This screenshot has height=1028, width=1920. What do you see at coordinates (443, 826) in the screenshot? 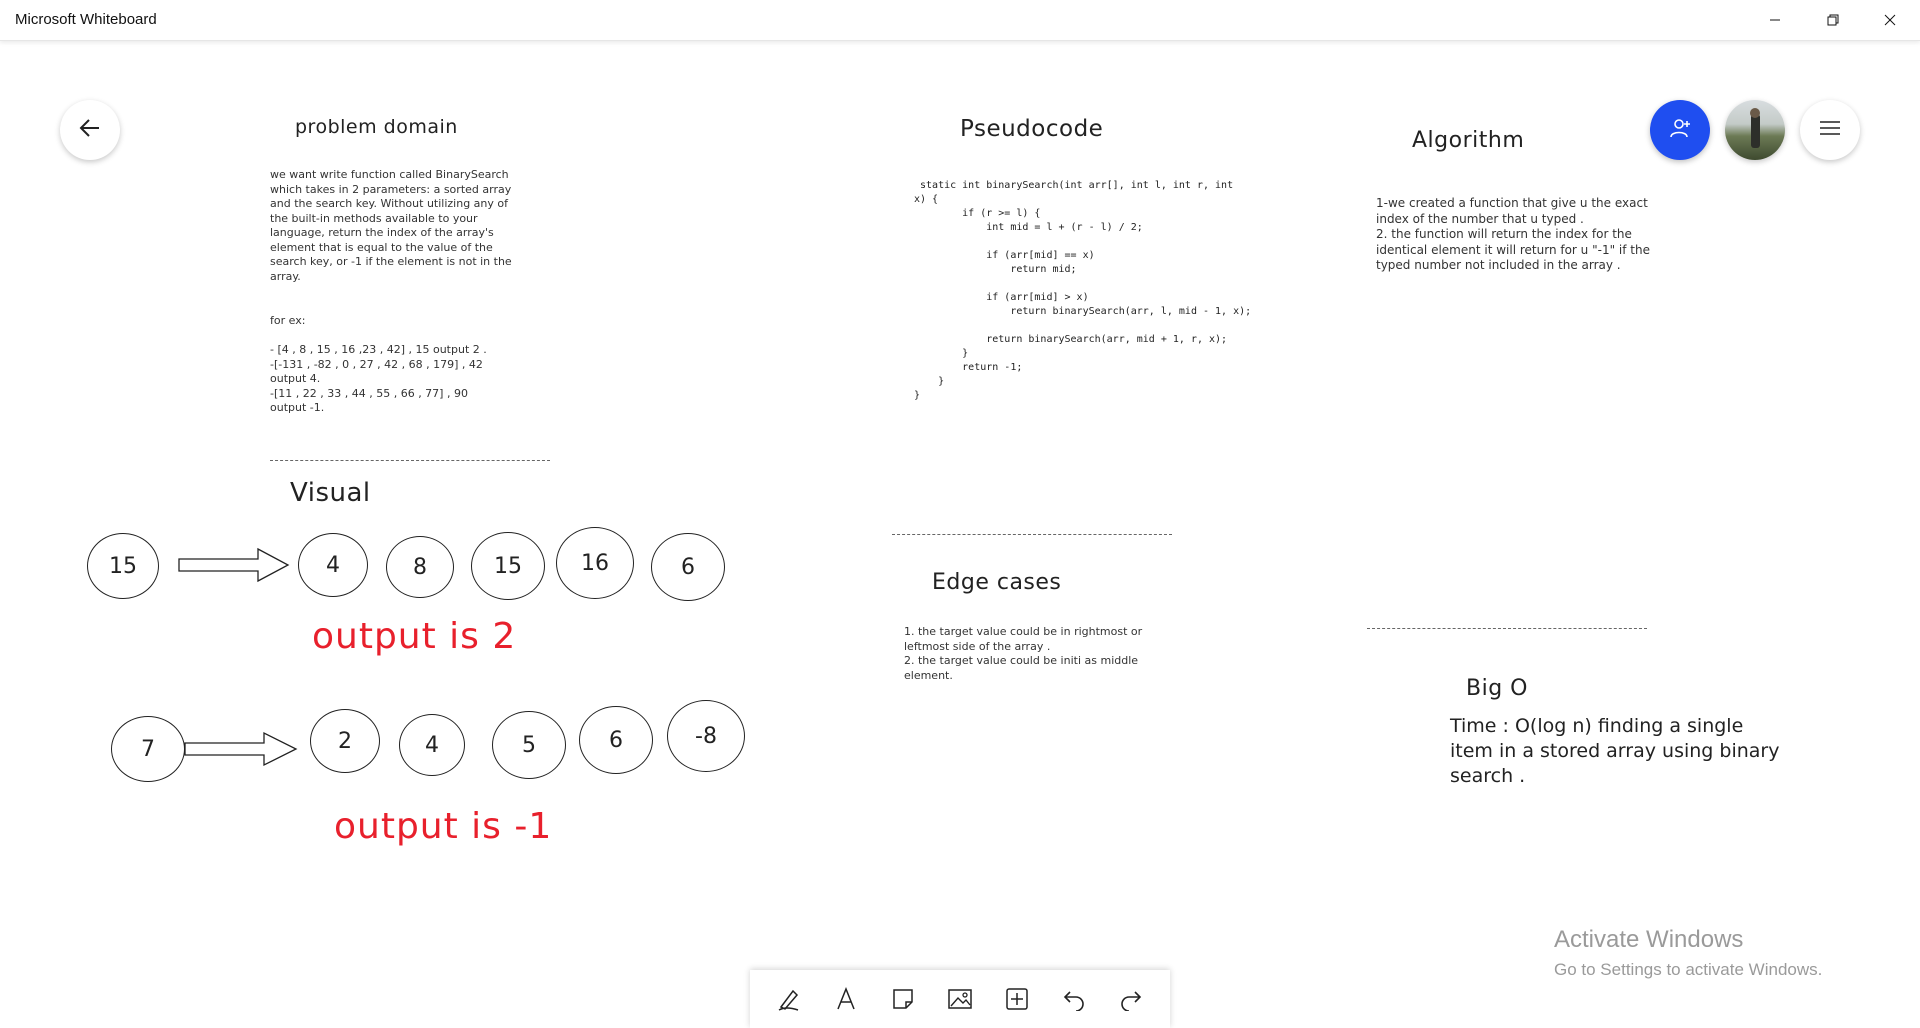
I see `output-label: output is -1` at bounding box center [443, 826].